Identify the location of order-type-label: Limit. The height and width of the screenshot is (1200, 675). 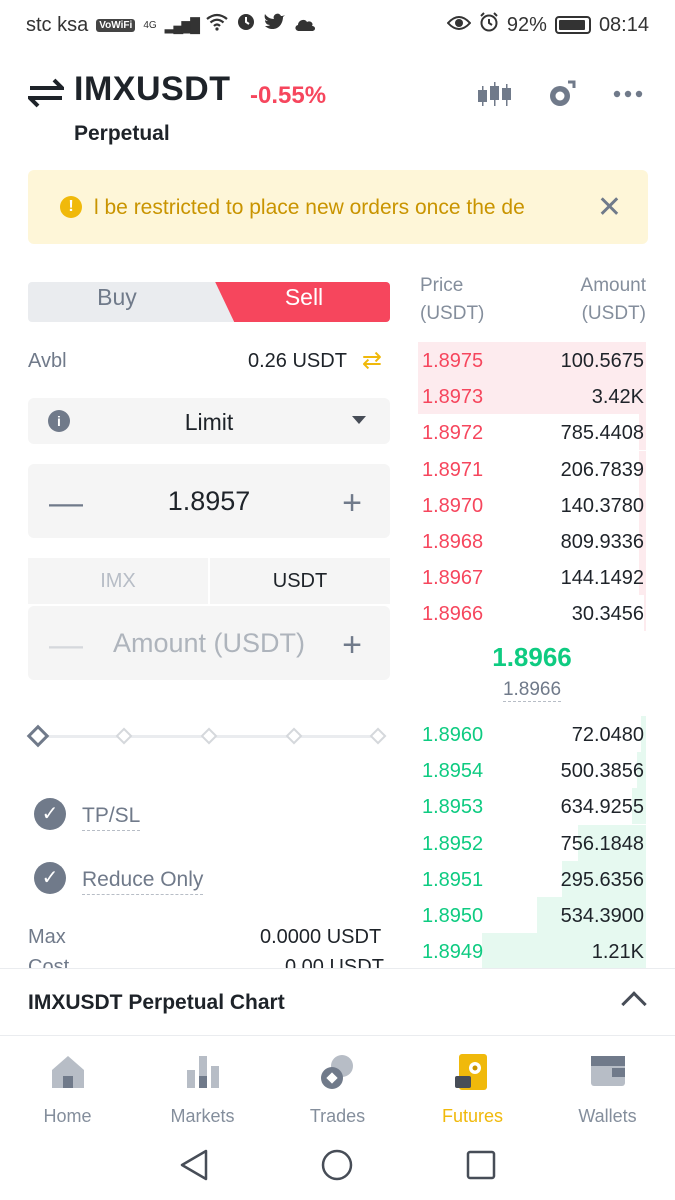
(209, 422).